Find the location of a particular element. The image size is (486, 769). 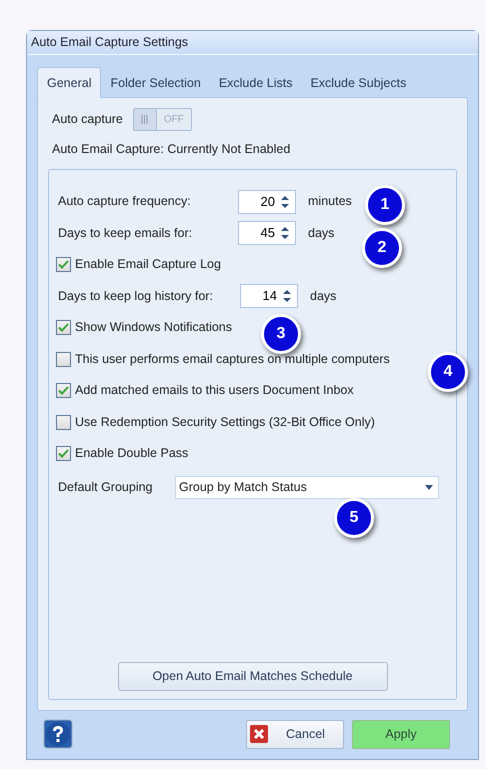

checkbox-label: Enable Double Pass is located at coordinates (131, 453).